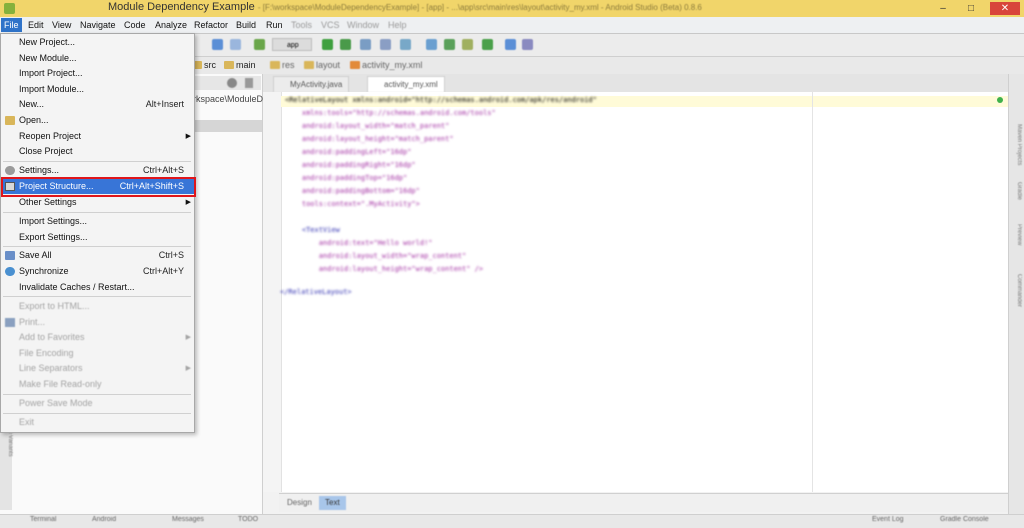 Image resolution: width=1024 pixels, height=528 pixels. What do you see at coordinates (235, 44) in the screenshot?
I see `forward-icon` at bounding box center [235, 44].